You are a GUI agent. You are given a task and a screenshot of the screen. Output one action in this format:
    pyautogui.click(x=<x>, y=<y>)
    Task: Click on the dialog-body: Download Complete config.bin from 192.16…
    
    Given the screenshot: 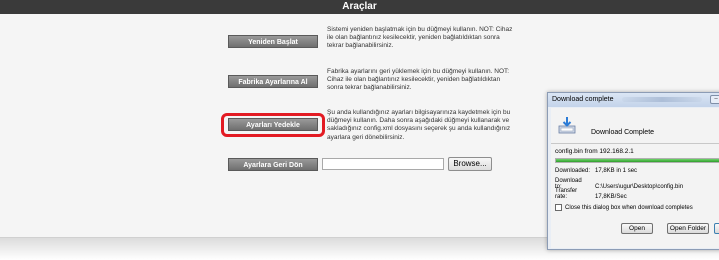 What is the action you would take?
    pyautogui.click(x=635, y=178)
    